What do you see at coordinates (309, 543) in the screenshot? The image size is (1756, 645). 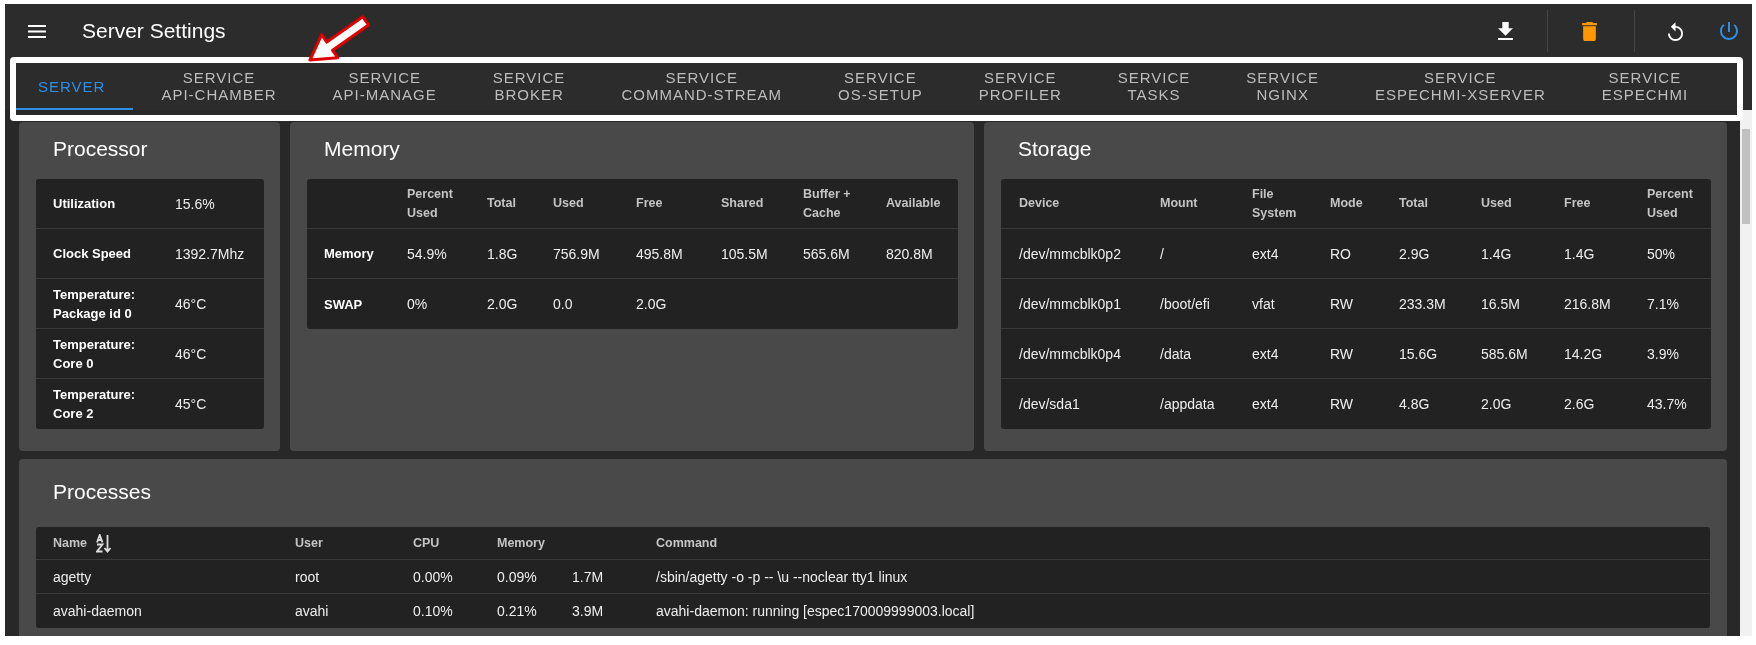 I see `column-header: User` at bounding box center [309, 543].